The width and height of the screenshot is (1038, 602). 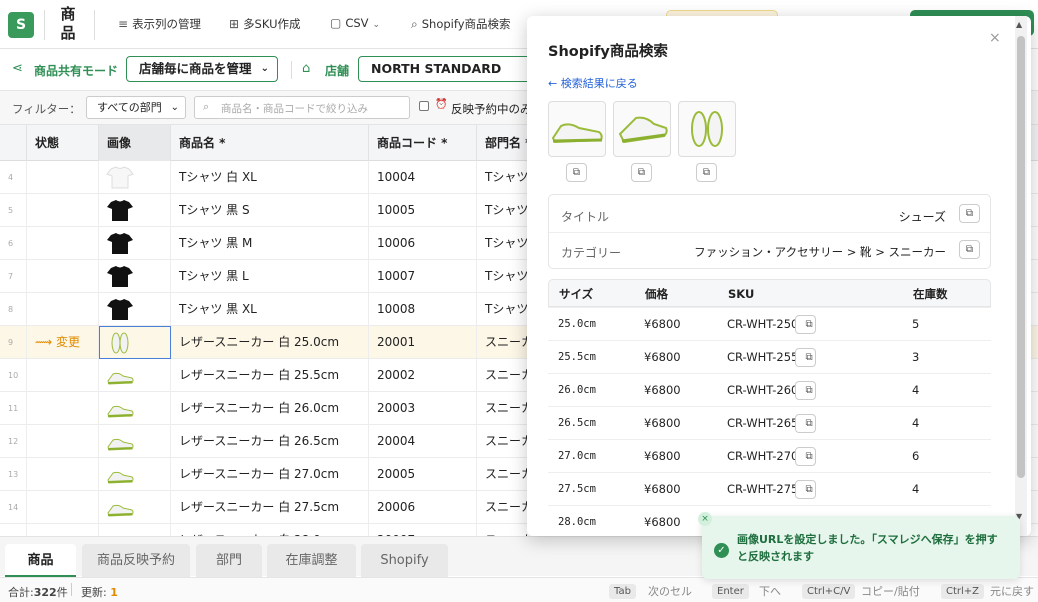 I want to click on tab-products: 商品, so click(x=40, y=560).